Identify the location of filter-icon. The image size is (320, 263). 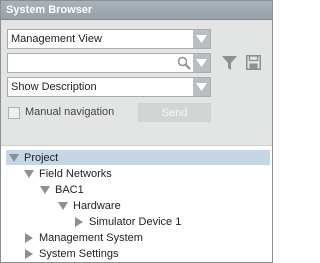
(229, 64).